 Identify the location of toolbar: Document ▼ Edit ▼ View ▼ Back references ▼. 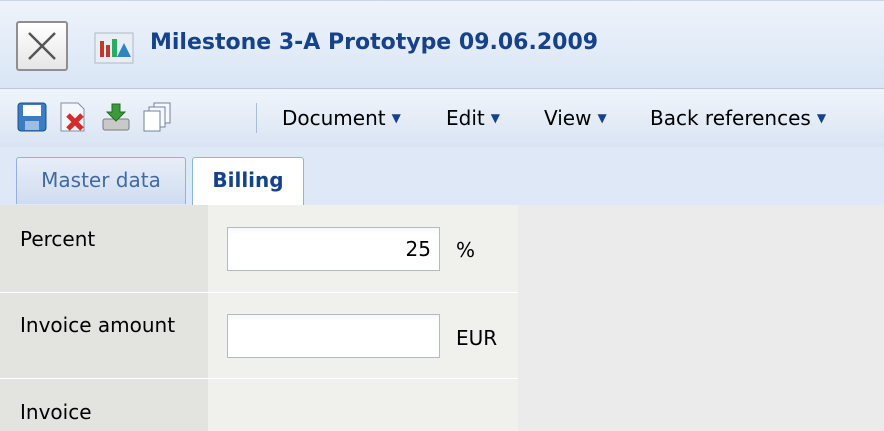
(442, 118).